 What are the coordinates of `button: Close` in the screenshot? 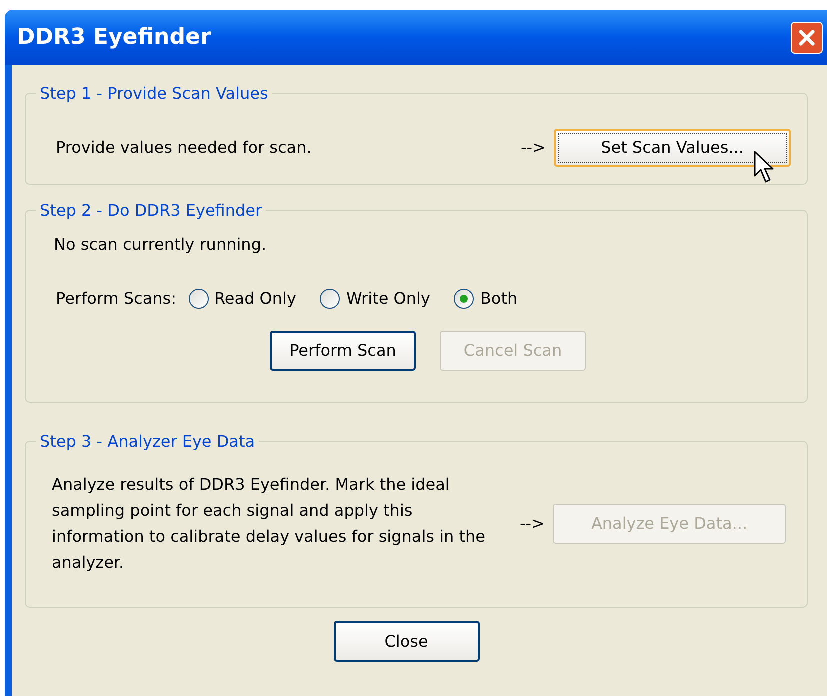 It's located at (407, 641).